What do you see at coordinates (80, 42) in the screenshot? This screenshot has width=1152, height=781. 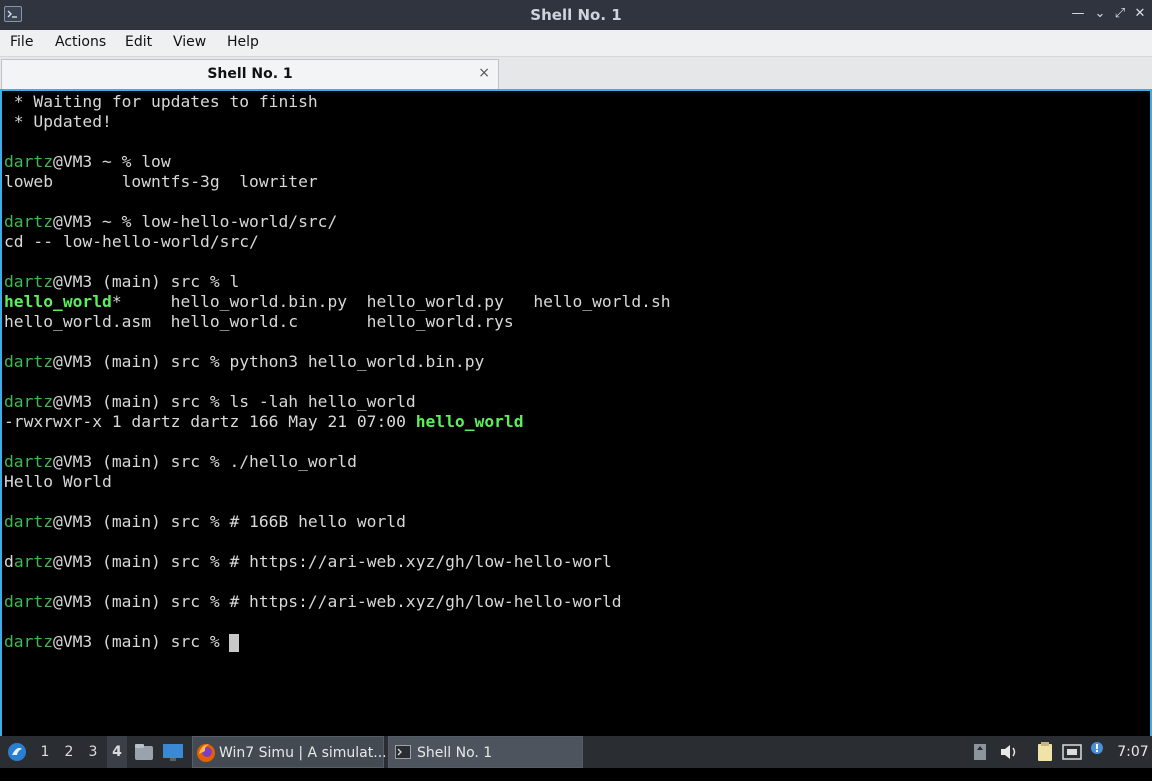 I see `menu-actions: Actions` at bounding box center [80, 42].